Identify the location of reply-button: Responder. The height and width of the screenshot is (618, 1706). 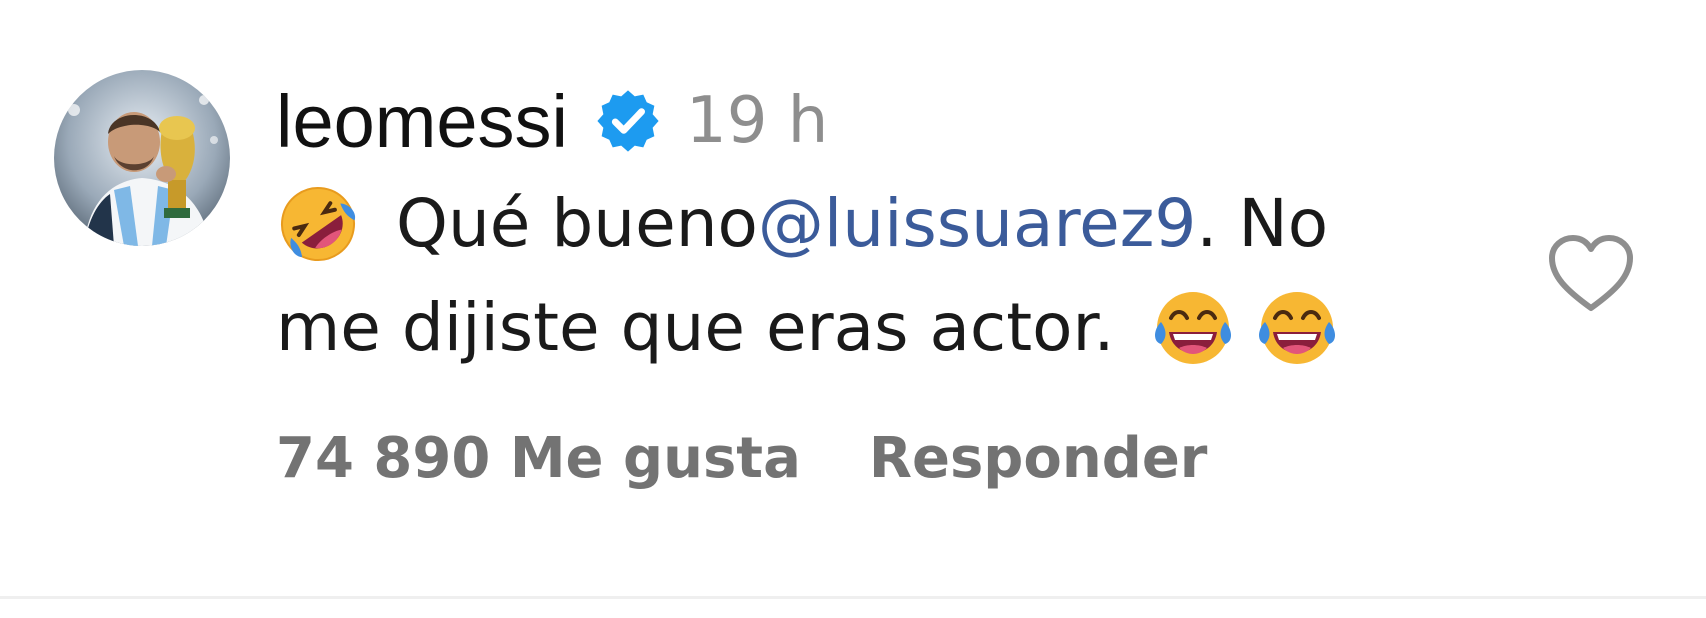
(1038, 458).